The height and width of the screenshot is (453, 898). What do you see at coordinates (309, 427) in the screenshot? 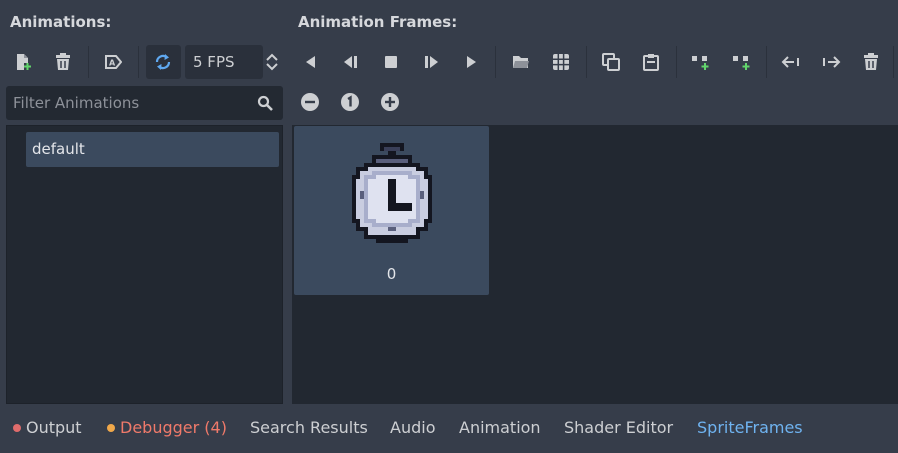
I see `tab-search-results: Search Results` at bounding box center [309, 427].